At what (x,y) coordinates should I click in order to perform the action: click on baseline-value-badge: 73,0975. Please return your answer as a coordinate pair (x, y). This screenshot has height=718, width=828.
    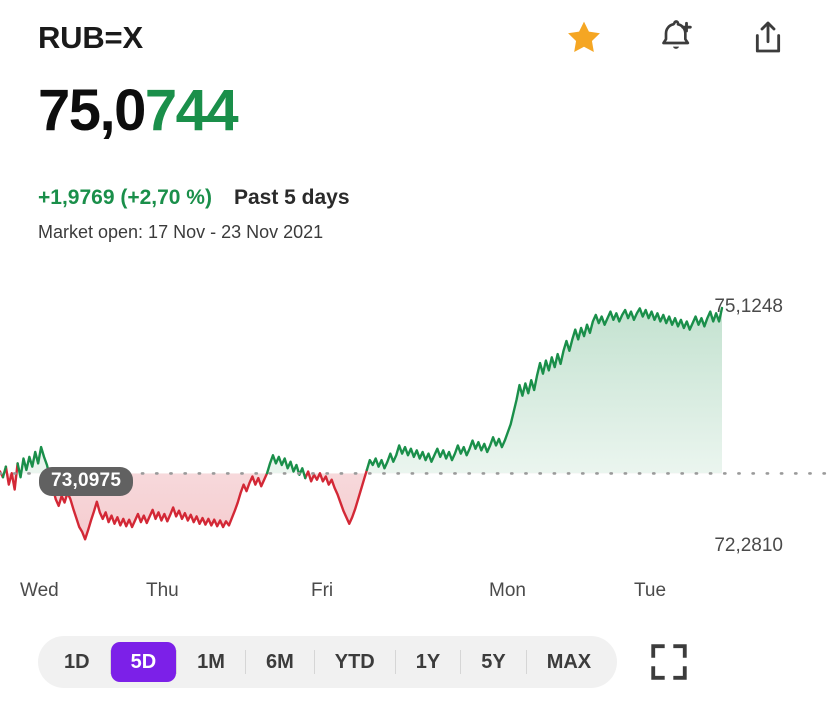
    Looking at the image, I should click on (86, 481).